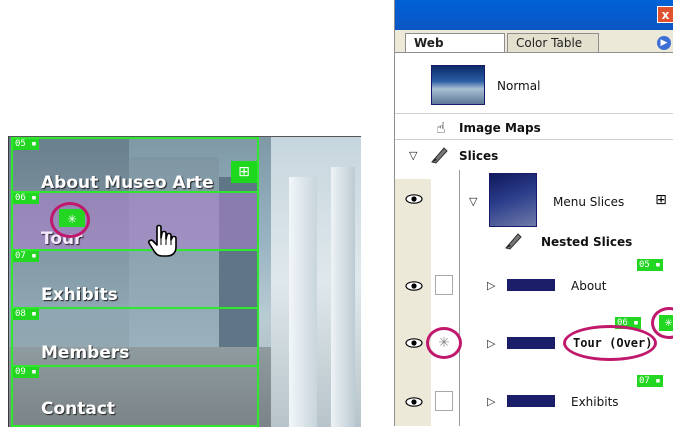 This screenshot has width=673, height=427. I want to click on about-label: About, so click(588, 286).